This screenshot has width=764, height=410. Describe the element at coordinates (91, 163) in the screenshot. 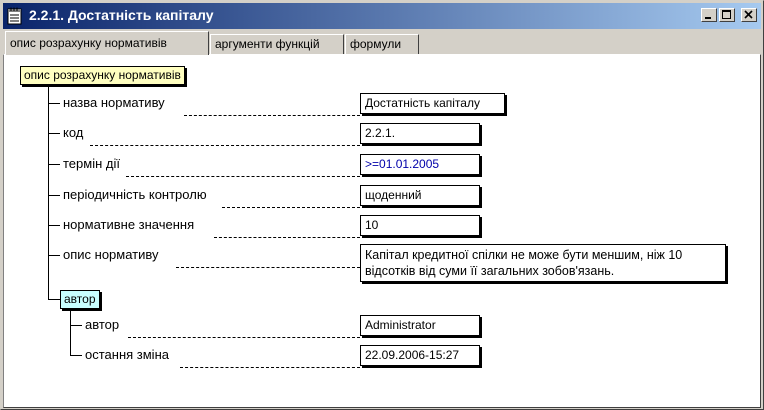

I see `field-label-validity: термін дії` at that location.